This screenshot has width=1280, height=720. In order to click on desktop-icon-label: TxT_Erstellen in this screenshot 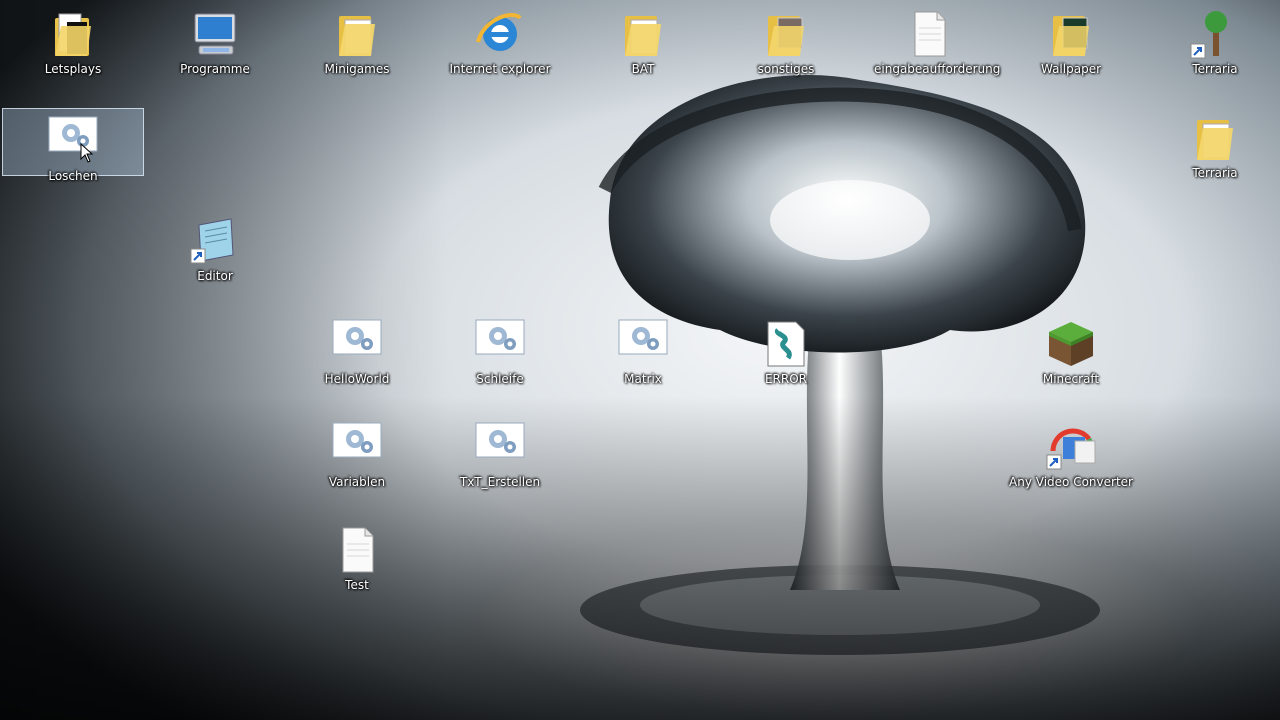, I will do `click(500, 482)`.